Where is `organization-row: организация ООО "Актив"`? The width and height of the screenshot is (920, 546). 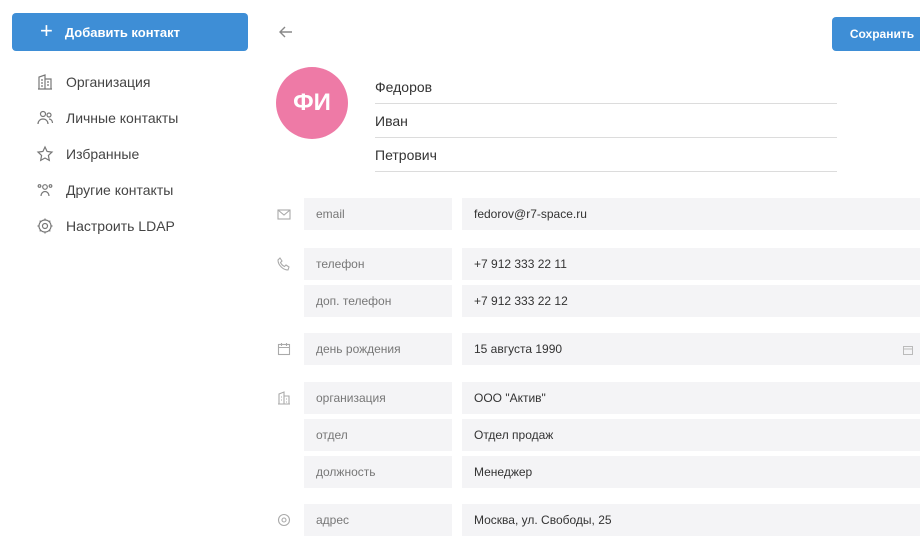
organization-row: организация ООО "Актив" is located at coordinates (598, 398).